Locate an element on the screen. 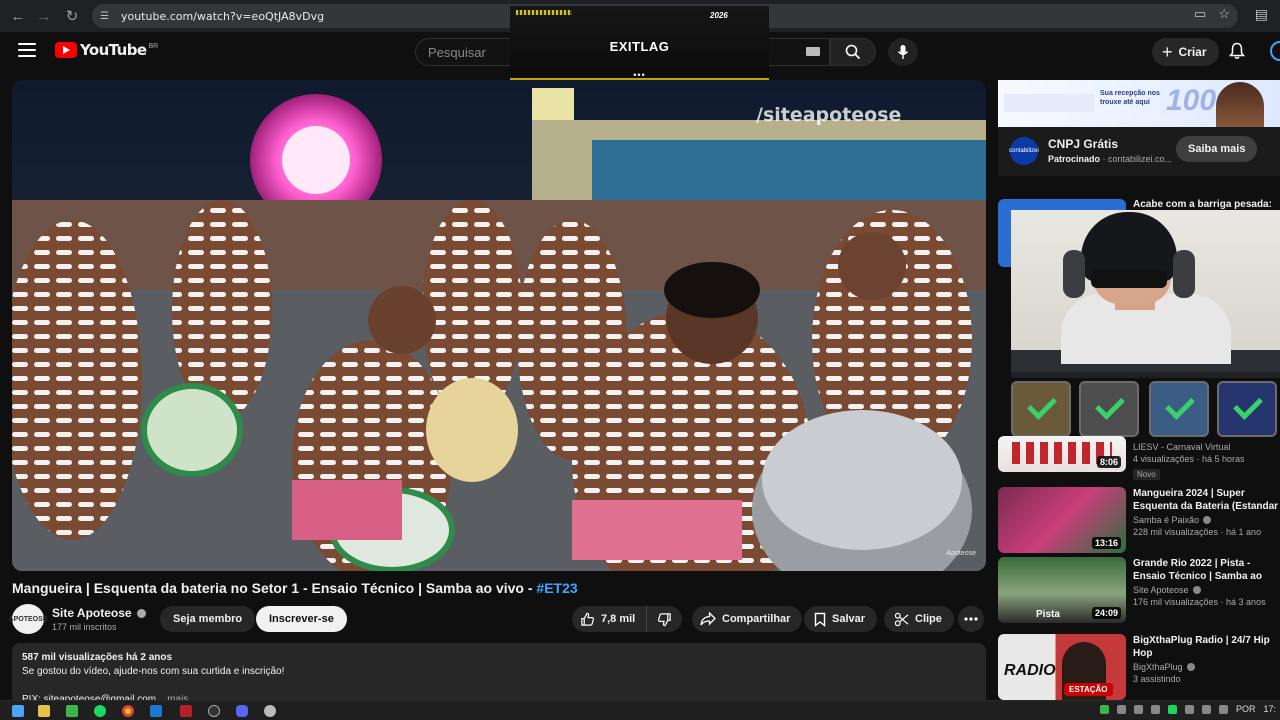 Image resolution: width=1280 pixels, height=720 pixels. volume-icon is located at coordinates (1223, 709).